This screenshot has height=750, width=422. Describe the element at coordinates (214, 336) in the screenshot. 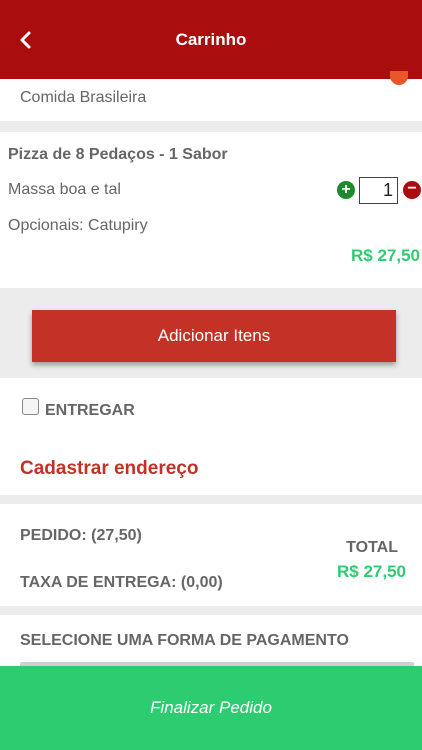

I see `add-items-button: Adicionar Itens` at that location.